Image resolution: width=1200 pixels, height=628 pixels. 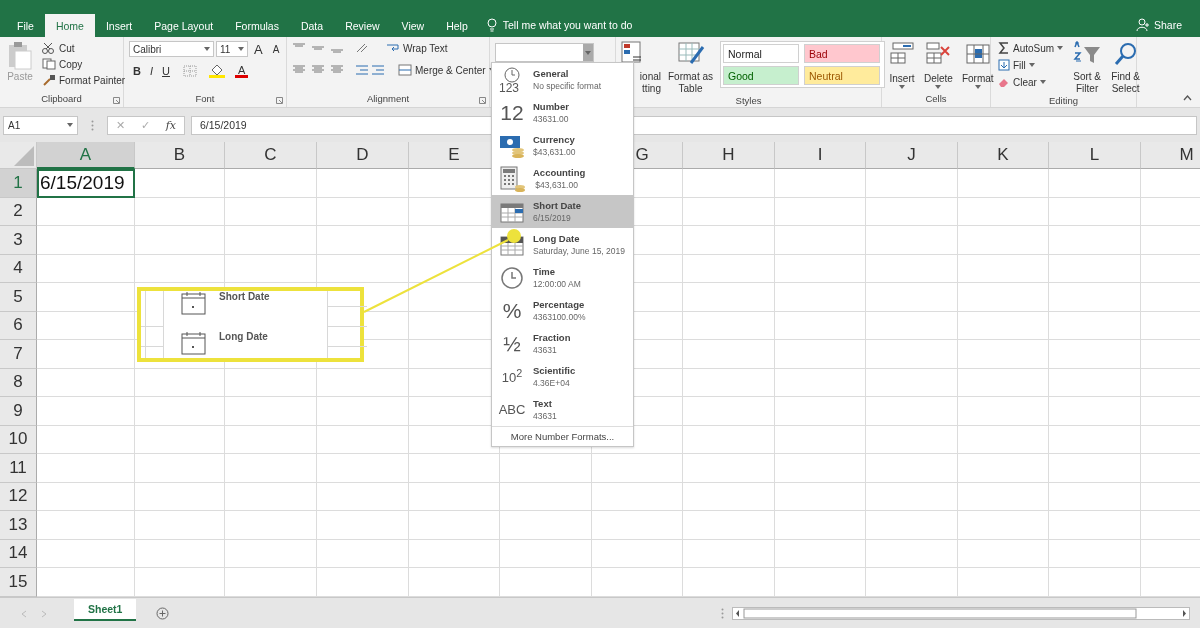 I want to click on ribbon-tab: Insert, so click(x=119, y=25).